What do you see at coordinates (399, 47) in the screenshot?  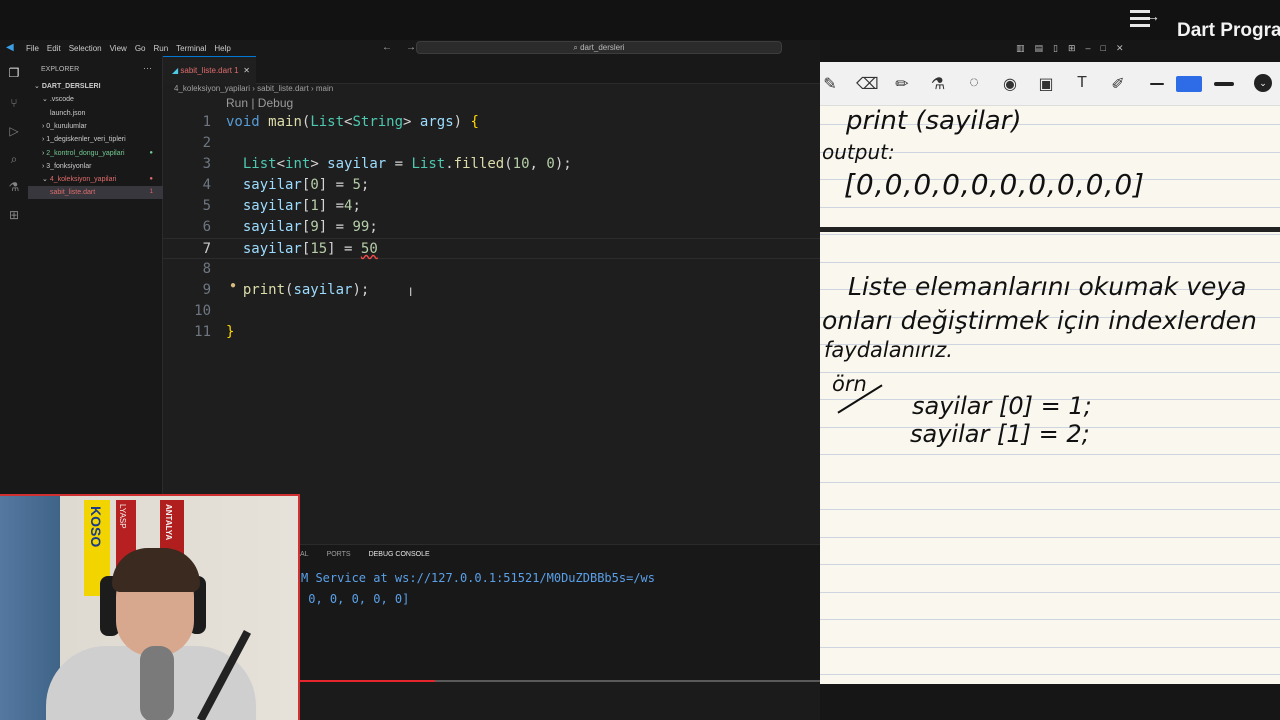 I see `history-nav: ← →` at bounding box center [399, 47].